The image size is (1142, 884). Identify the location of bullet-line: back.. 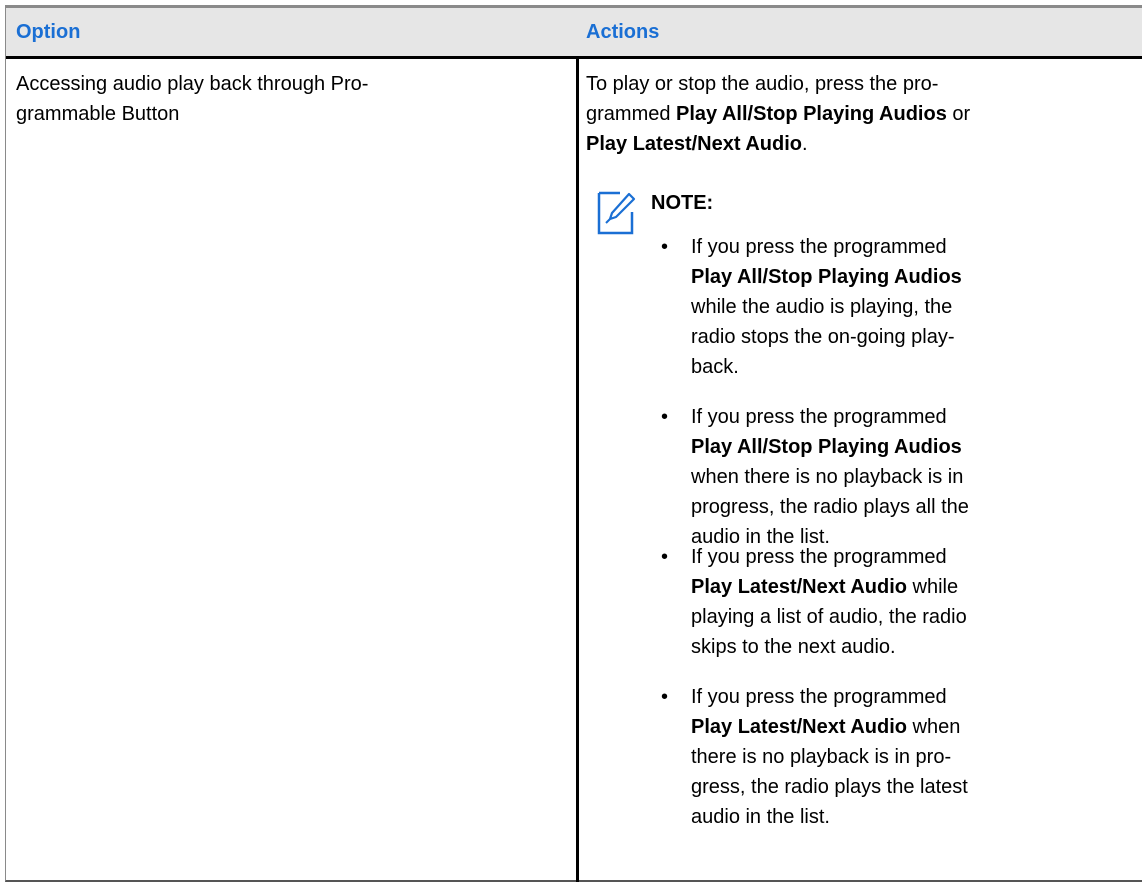
(715, 367).